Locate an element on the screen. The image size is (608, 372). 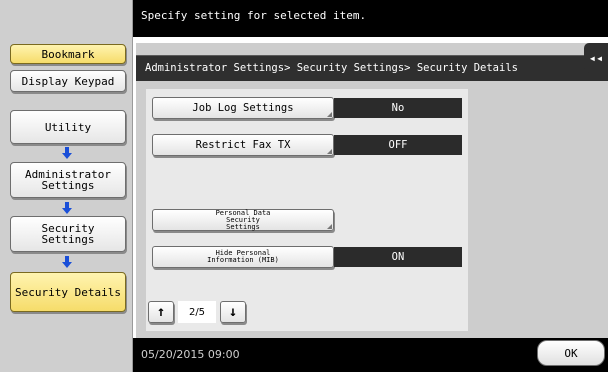
page-indicator: 2/5 is located at coordinates (197, 312).